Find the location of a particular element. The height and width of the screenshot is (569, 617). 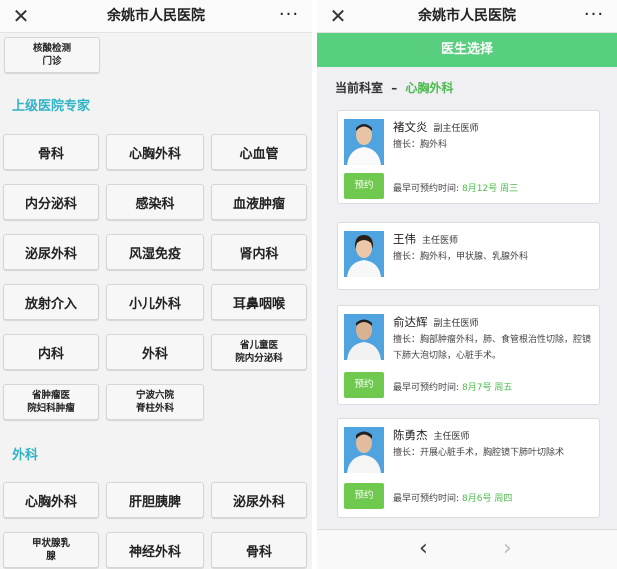

section-title-senior-experts: 上级医院专家 is located at coordinates (51, 106).